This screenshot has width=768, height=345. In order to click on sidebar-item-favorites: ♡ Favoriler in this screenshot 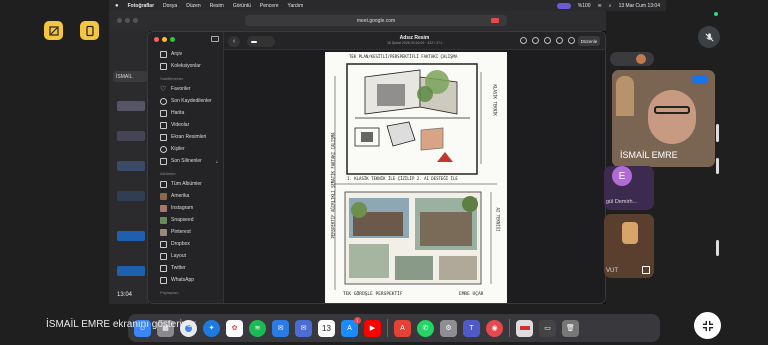, I will do `click(186, 89)`.